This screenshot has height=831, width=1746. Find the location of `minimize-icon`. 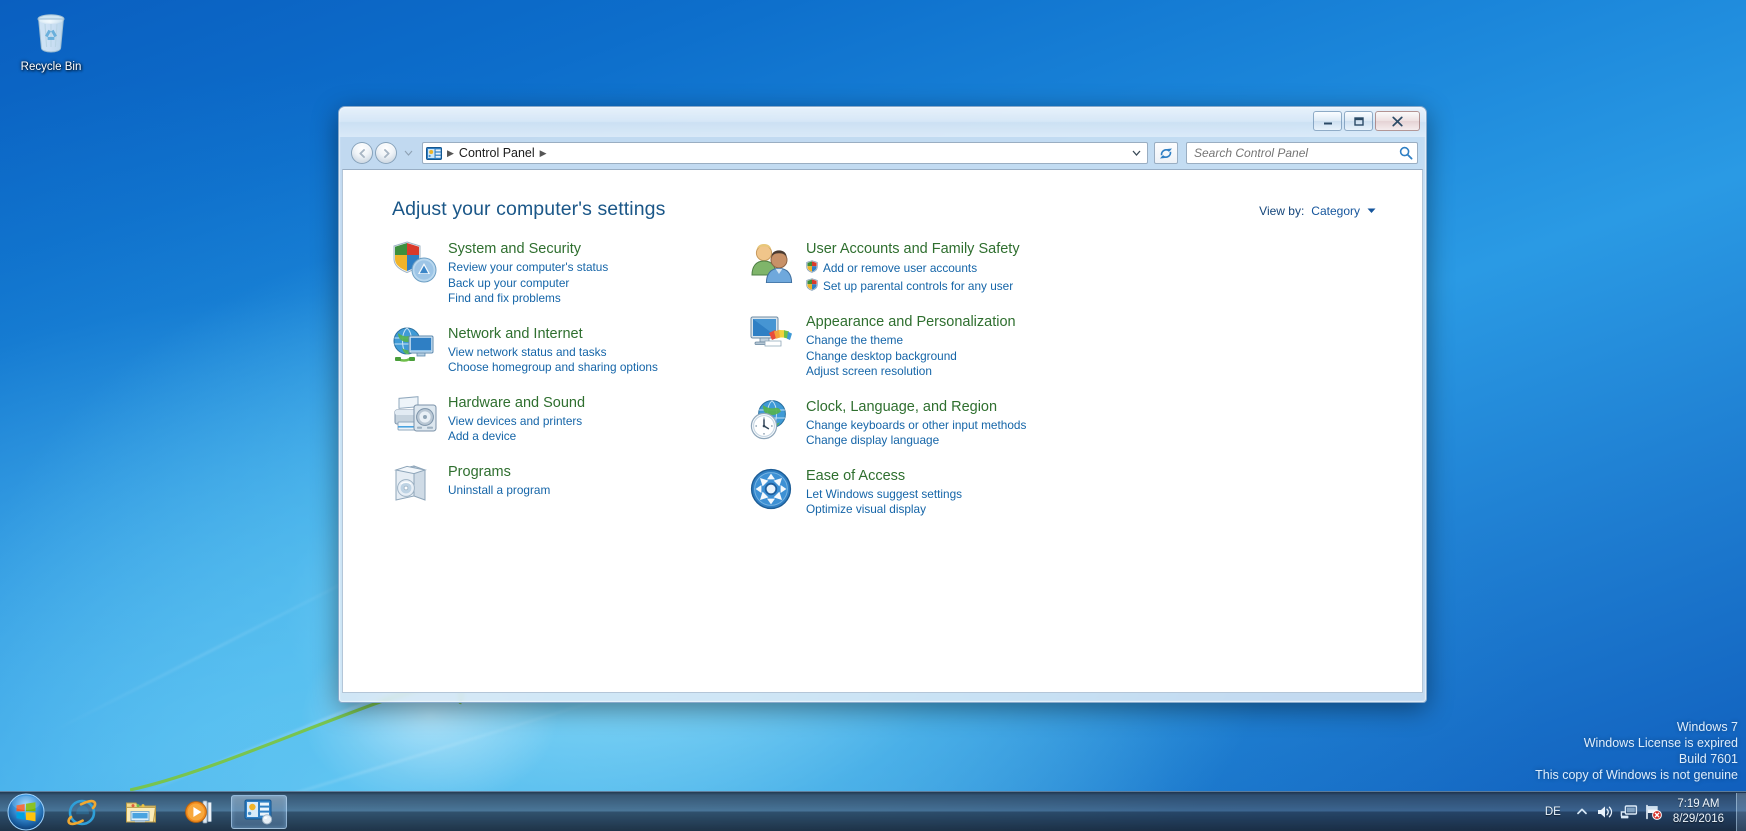

minimize-icon is located at coordinates (1327, 123).